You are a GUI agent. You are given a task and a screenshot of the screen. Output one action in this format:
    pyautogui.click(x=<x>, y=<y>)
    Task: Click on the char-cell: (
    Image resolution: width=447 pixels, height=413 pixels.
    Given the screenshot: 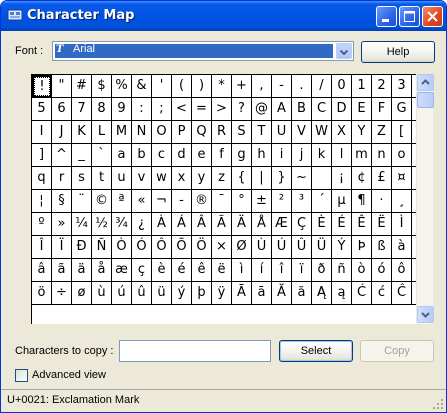 What is the action you would take?
    pyautogui.click(x=182, y=86)
    